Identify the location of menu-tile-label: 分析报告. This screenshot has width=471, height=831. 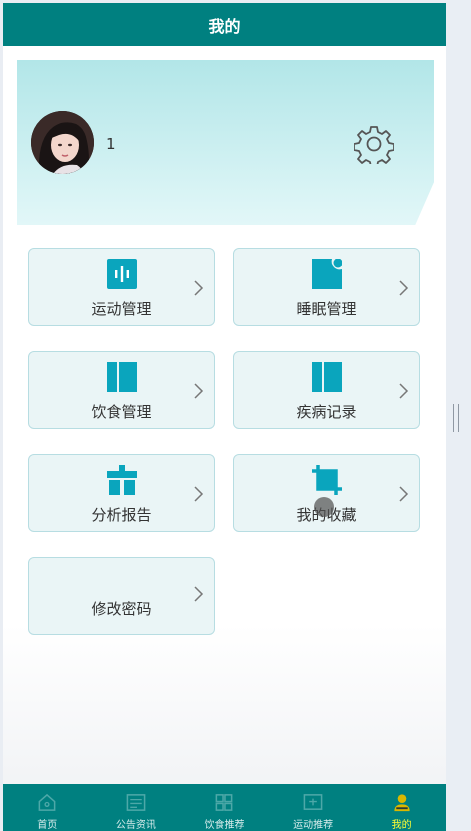
(121, 515).